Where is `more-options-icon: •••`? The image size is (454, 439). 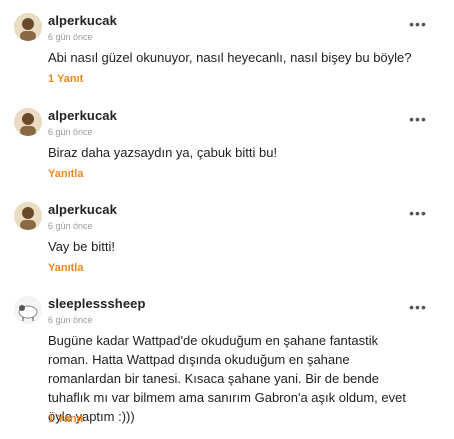 more-options-icon: ••• is located at coordinates (418, 307).